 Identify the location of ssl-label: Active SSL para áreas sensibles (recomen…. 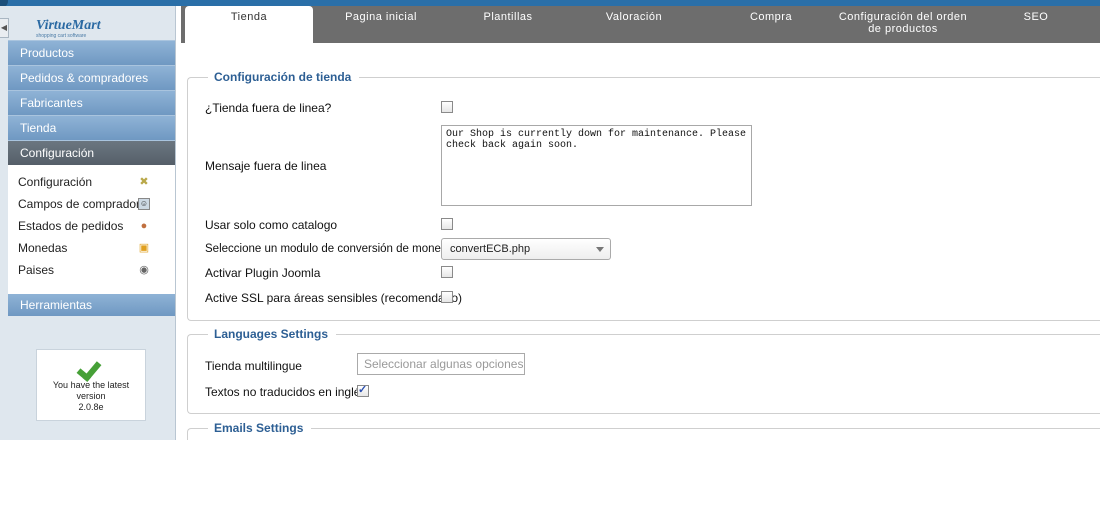
(334, 298).